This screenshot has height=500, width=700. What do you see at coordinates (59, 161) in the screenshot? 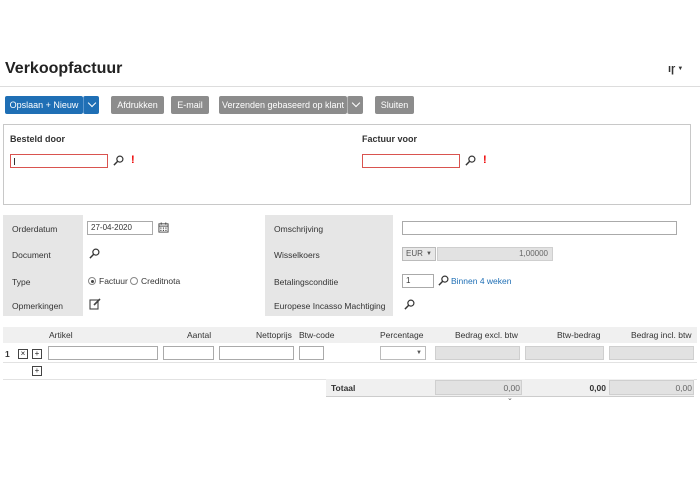
I see `ordered-by-input` at bounding box center [59, 161].